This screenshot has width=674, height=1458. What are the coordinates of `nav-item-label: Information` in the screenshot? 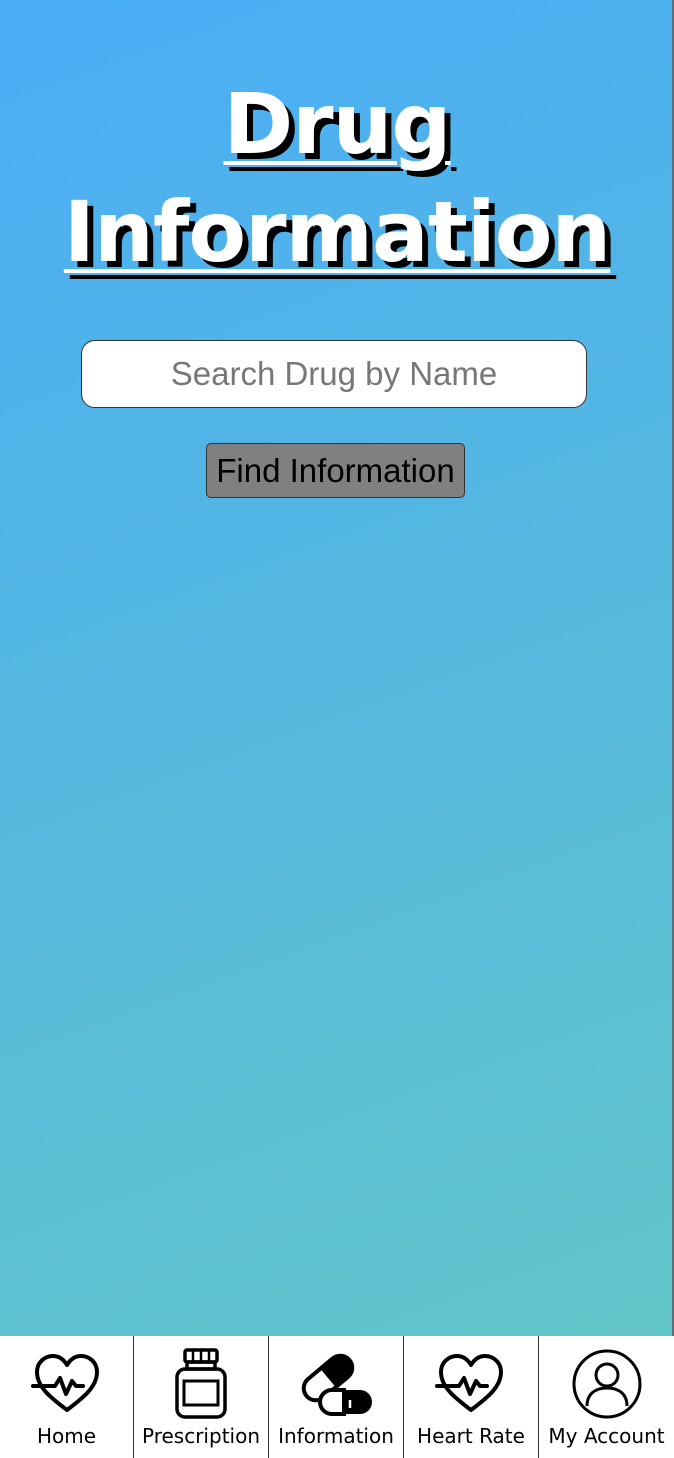 It's located at (336, 1436).